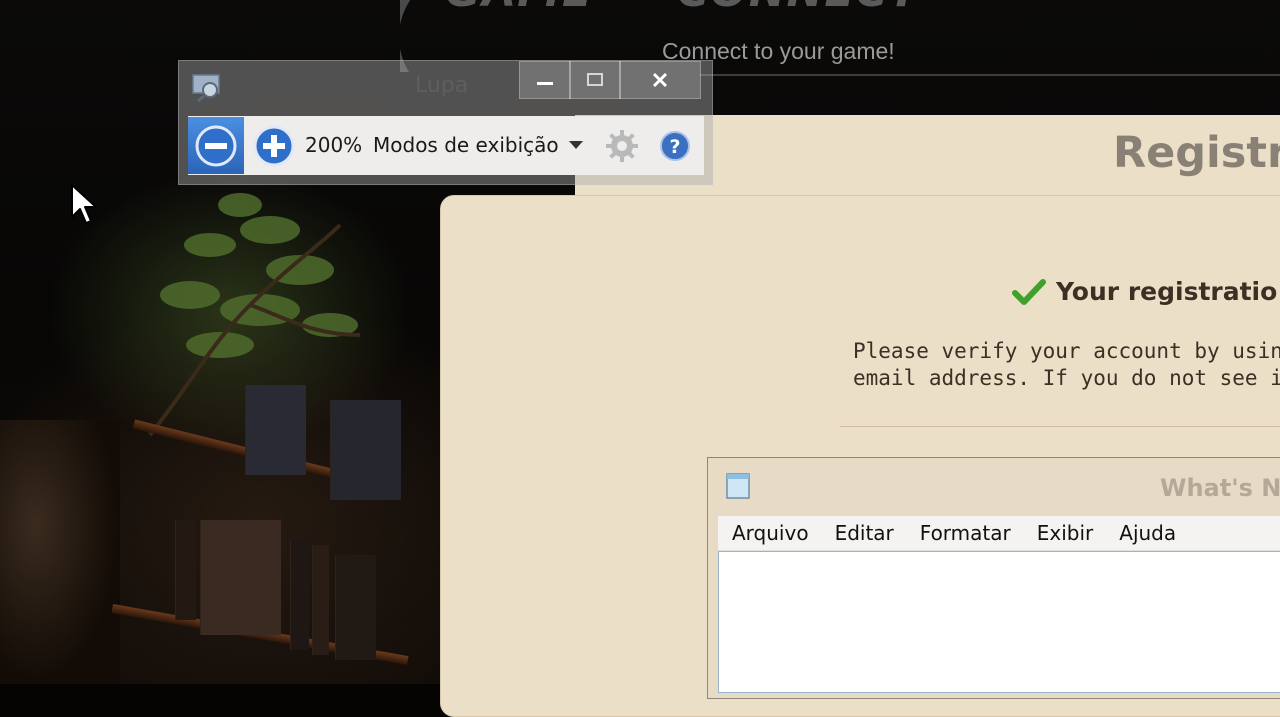 Image resolution: width=1280 pixels, height=717 pixels. I want to click on zoom-out-icon, so click(216, 145).